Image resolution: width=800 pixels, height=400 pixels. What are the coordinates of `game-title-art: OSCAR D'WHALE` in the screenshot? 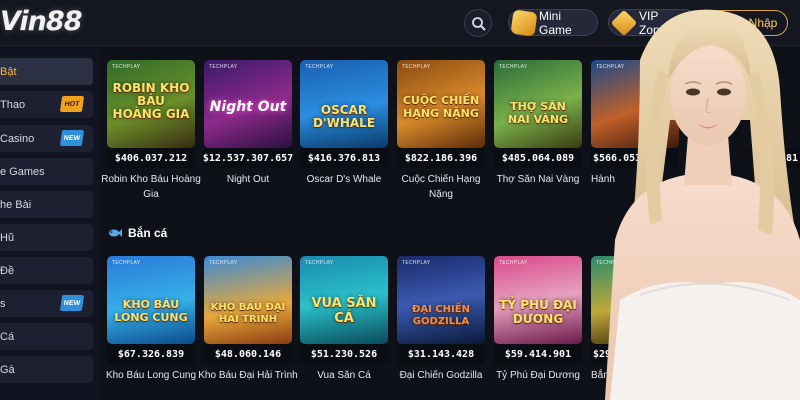 It's located at (344, 116).